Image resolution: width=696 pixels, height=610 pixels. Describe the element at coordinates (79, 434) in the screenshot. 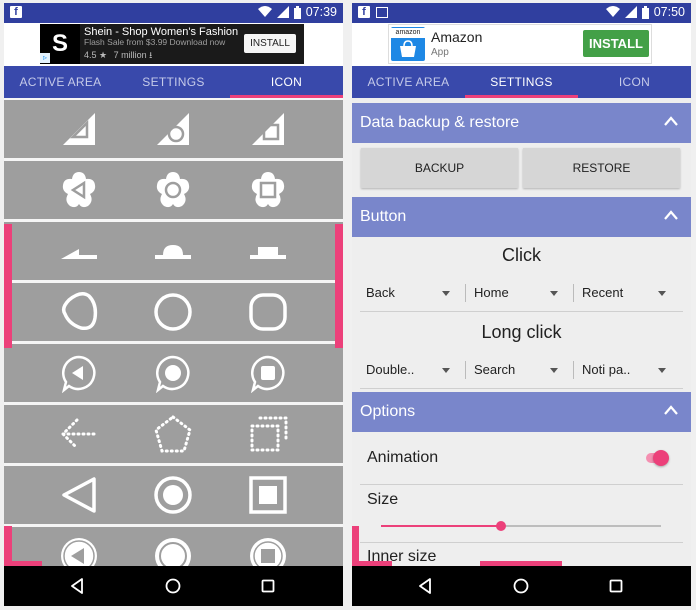

I see `dotted-back-icon` at that location.